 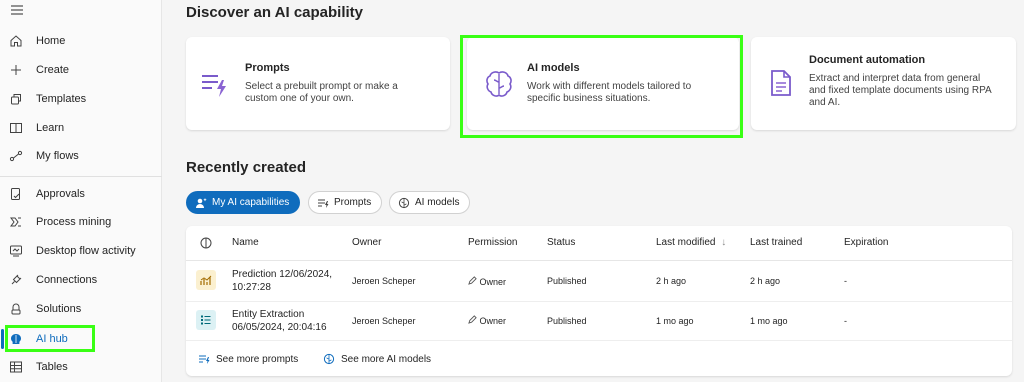 I want to click on highlight-ai-hub, so click(x=50, y=338).